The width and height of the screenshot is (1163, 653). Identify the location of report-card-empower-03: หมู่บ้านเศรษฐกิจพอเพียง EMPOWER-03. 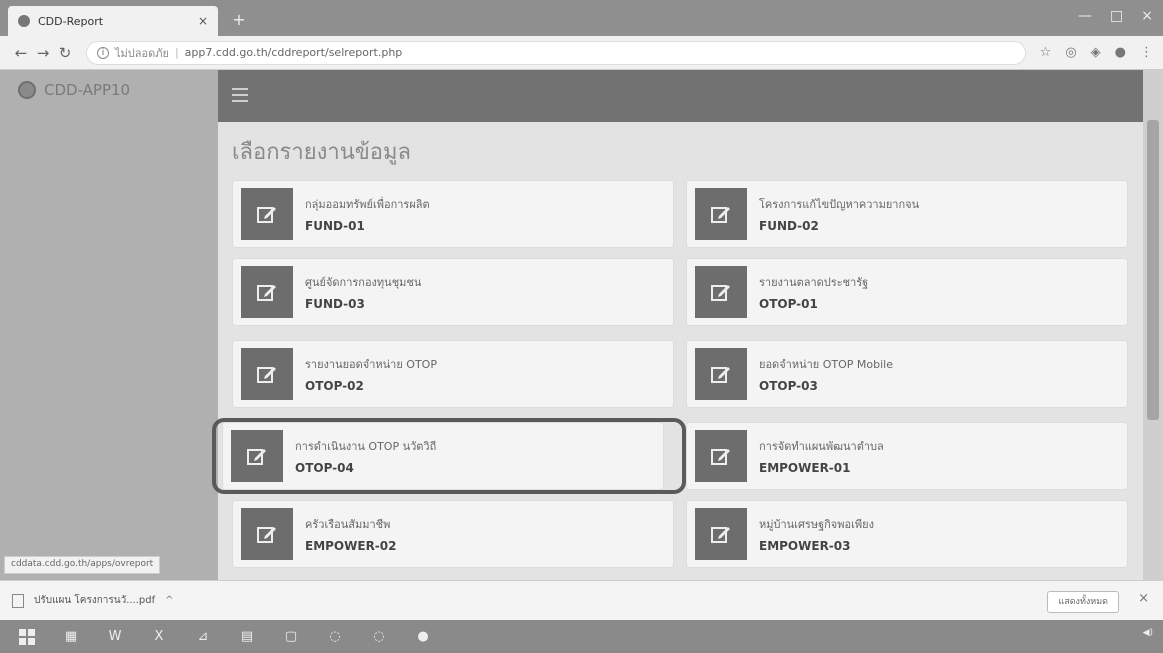
(907, 534).